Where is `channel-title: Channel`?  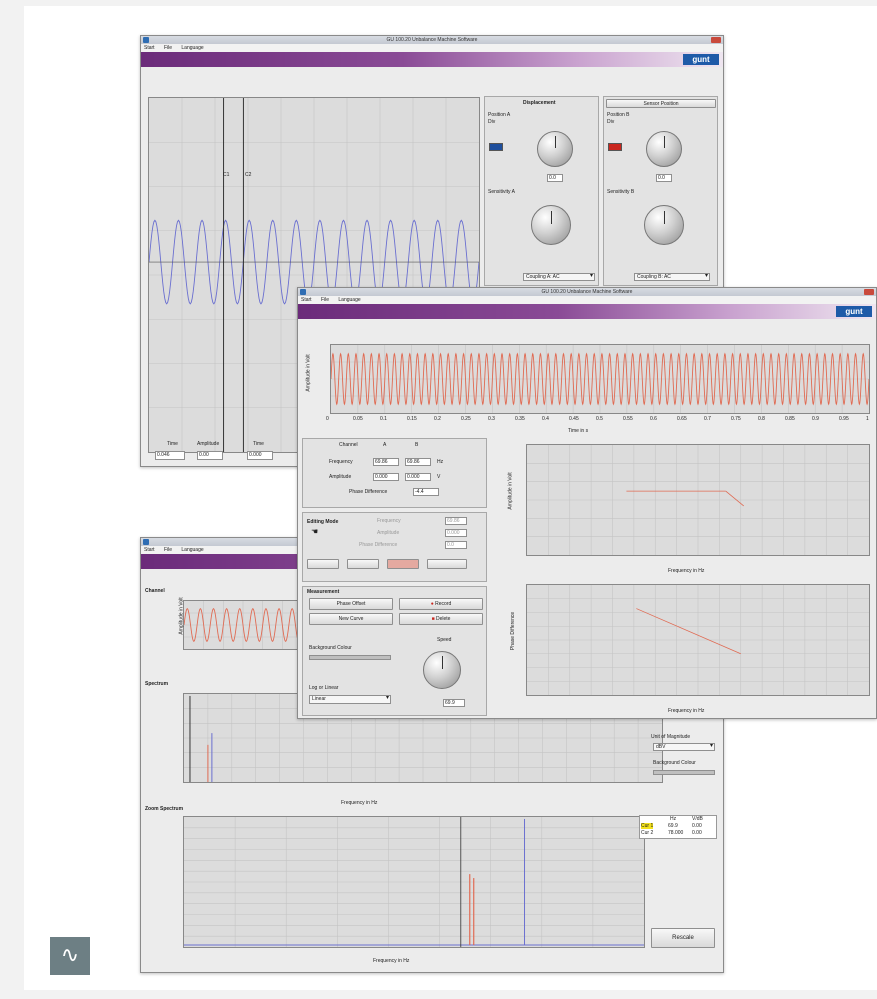 channel-title: Channel is located at coordinates (155, 591).